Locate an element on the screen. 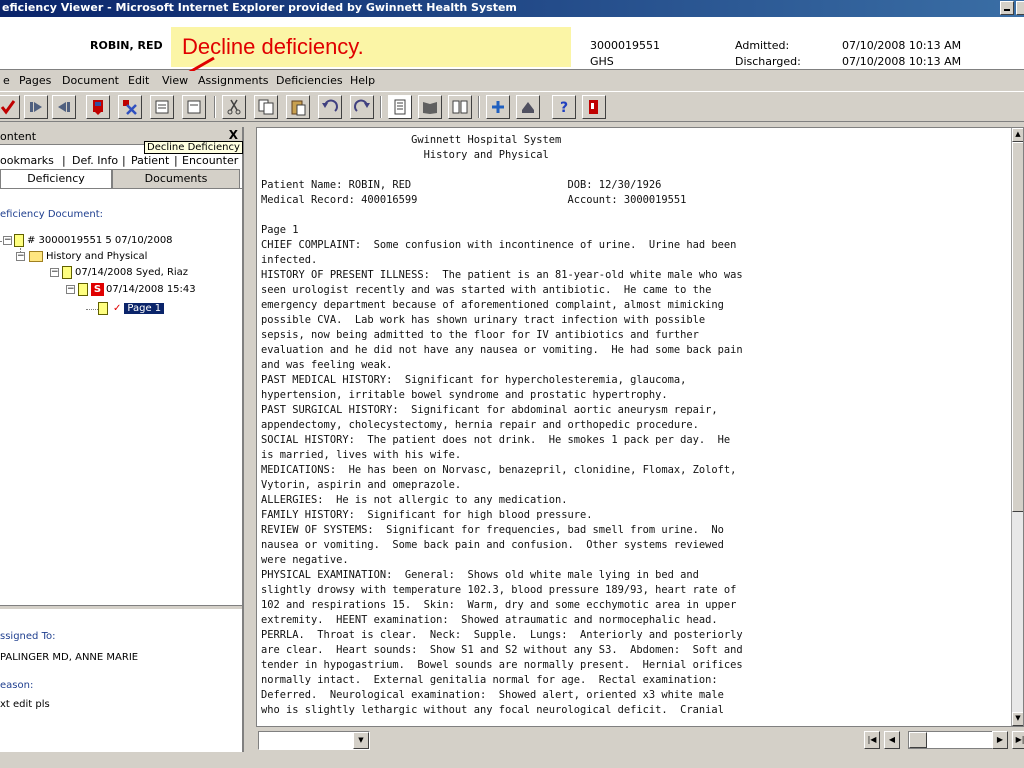 This screenshot has width=1024, height=768. single-page-icon is located at coordinates (400, 107).